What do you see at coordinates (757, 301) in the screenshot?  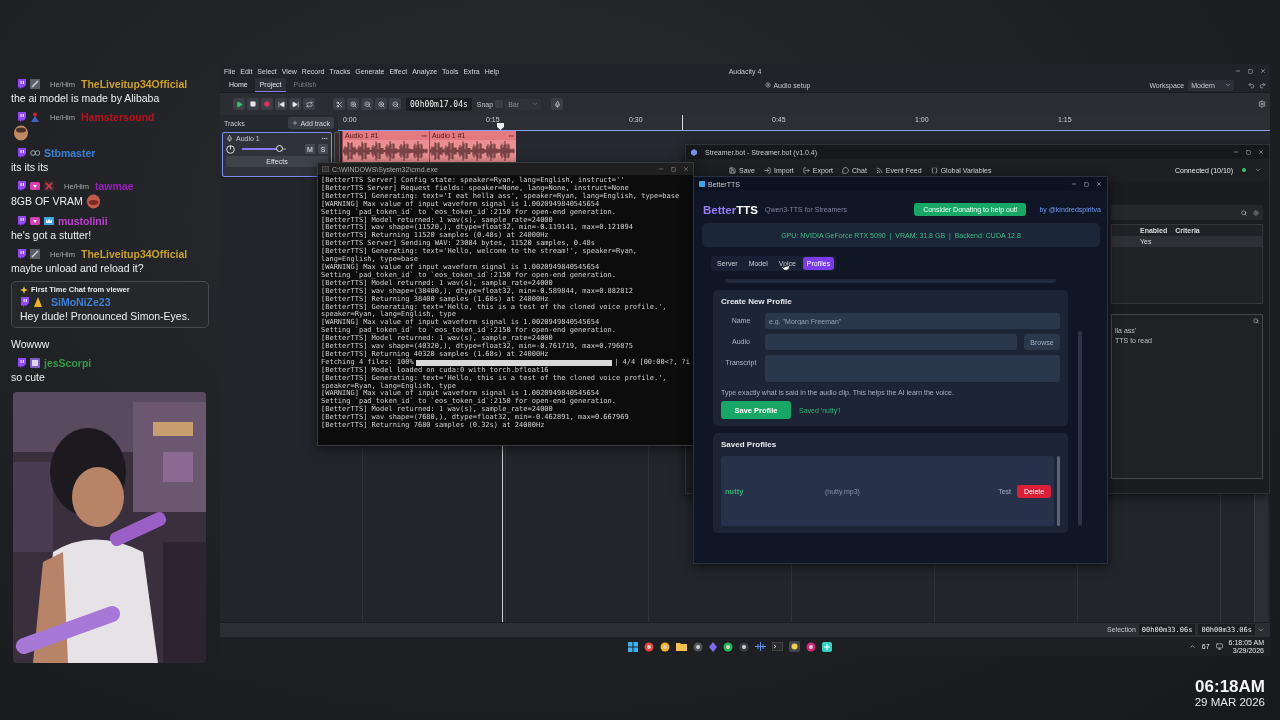 I see `card-title: Create New Profile` at bounding box center [757, 301].